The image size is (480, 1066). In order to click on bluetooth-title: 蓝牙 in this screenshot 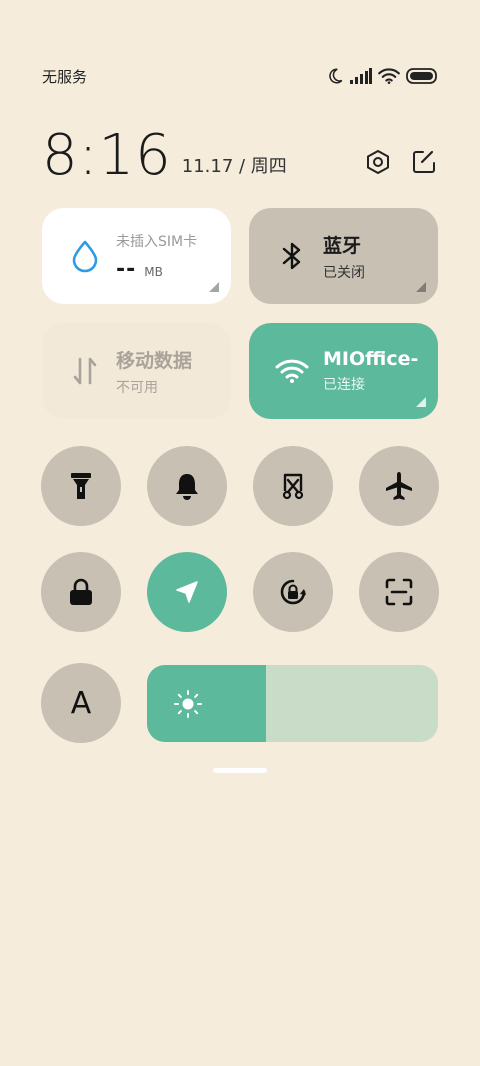, I will do `click(342, 245)`.